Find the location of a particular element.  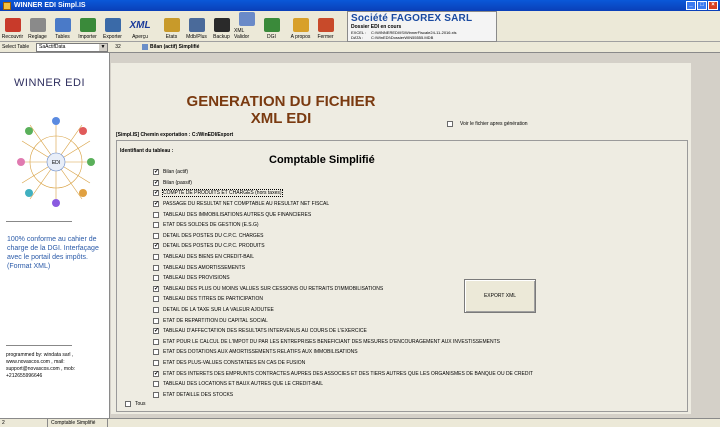

data-path: C:\WinEDI\DossierWIN55555.MDB is located at coordinates (402, 37).